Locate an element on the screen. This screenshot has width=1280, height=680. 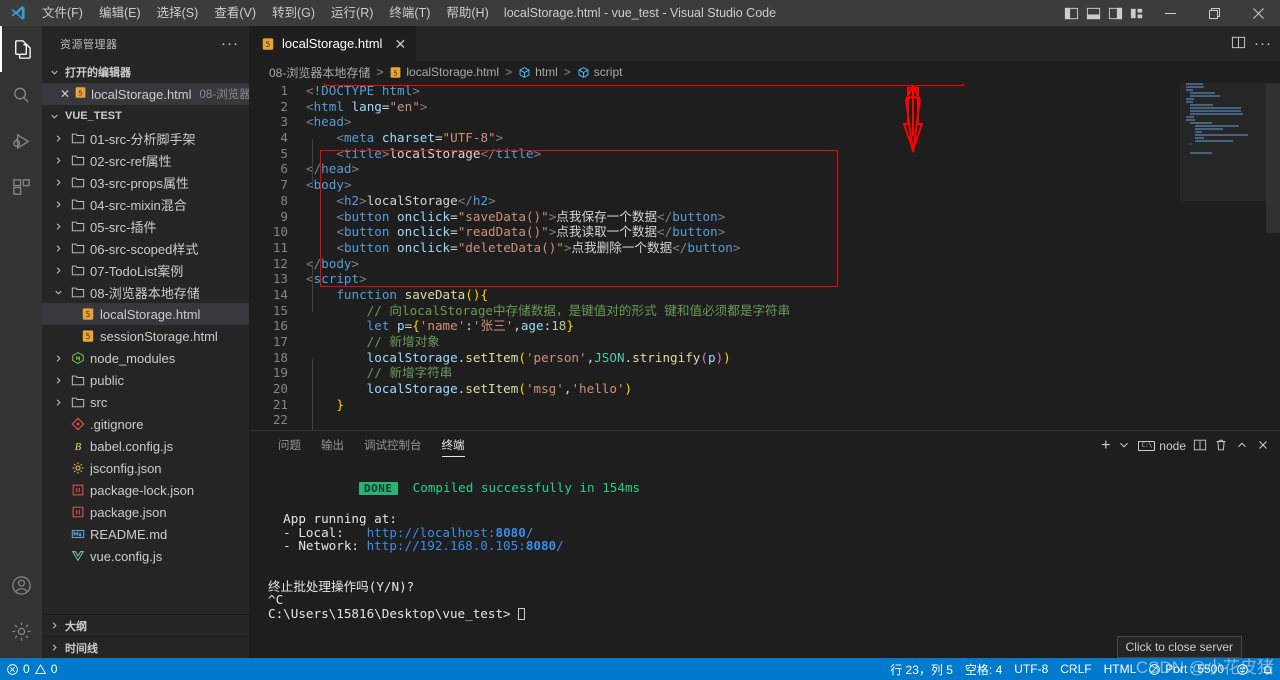
code-line: < script > is located at coordinates (793, 279).